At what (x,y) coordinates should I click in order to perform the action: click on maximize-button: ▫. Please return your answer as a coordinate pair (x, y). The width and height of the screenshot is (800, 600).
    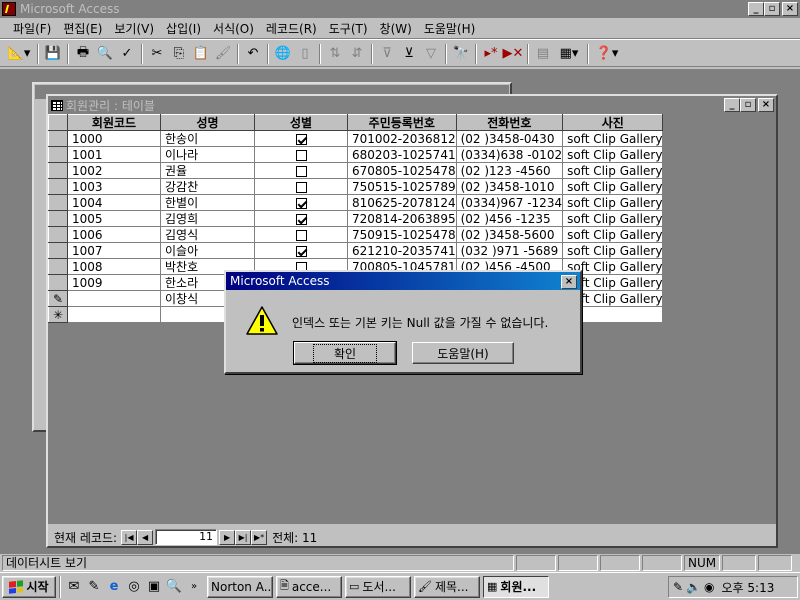
    Looking at the image, I should click on (772, 9).